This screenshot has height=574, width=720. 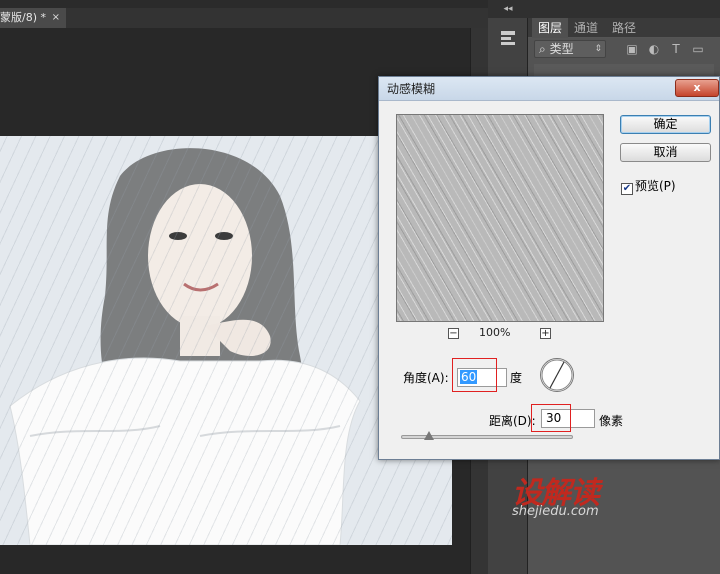 I want to click on checkbox-checked-icon: ✔, so click(x=627, y=189).